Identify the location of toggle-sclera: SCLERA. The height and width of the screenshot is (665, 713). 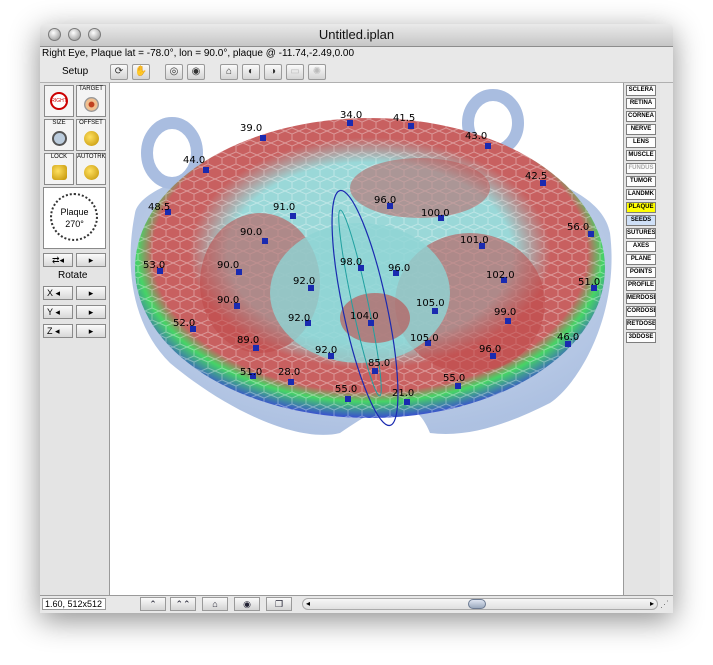
(641, 90).